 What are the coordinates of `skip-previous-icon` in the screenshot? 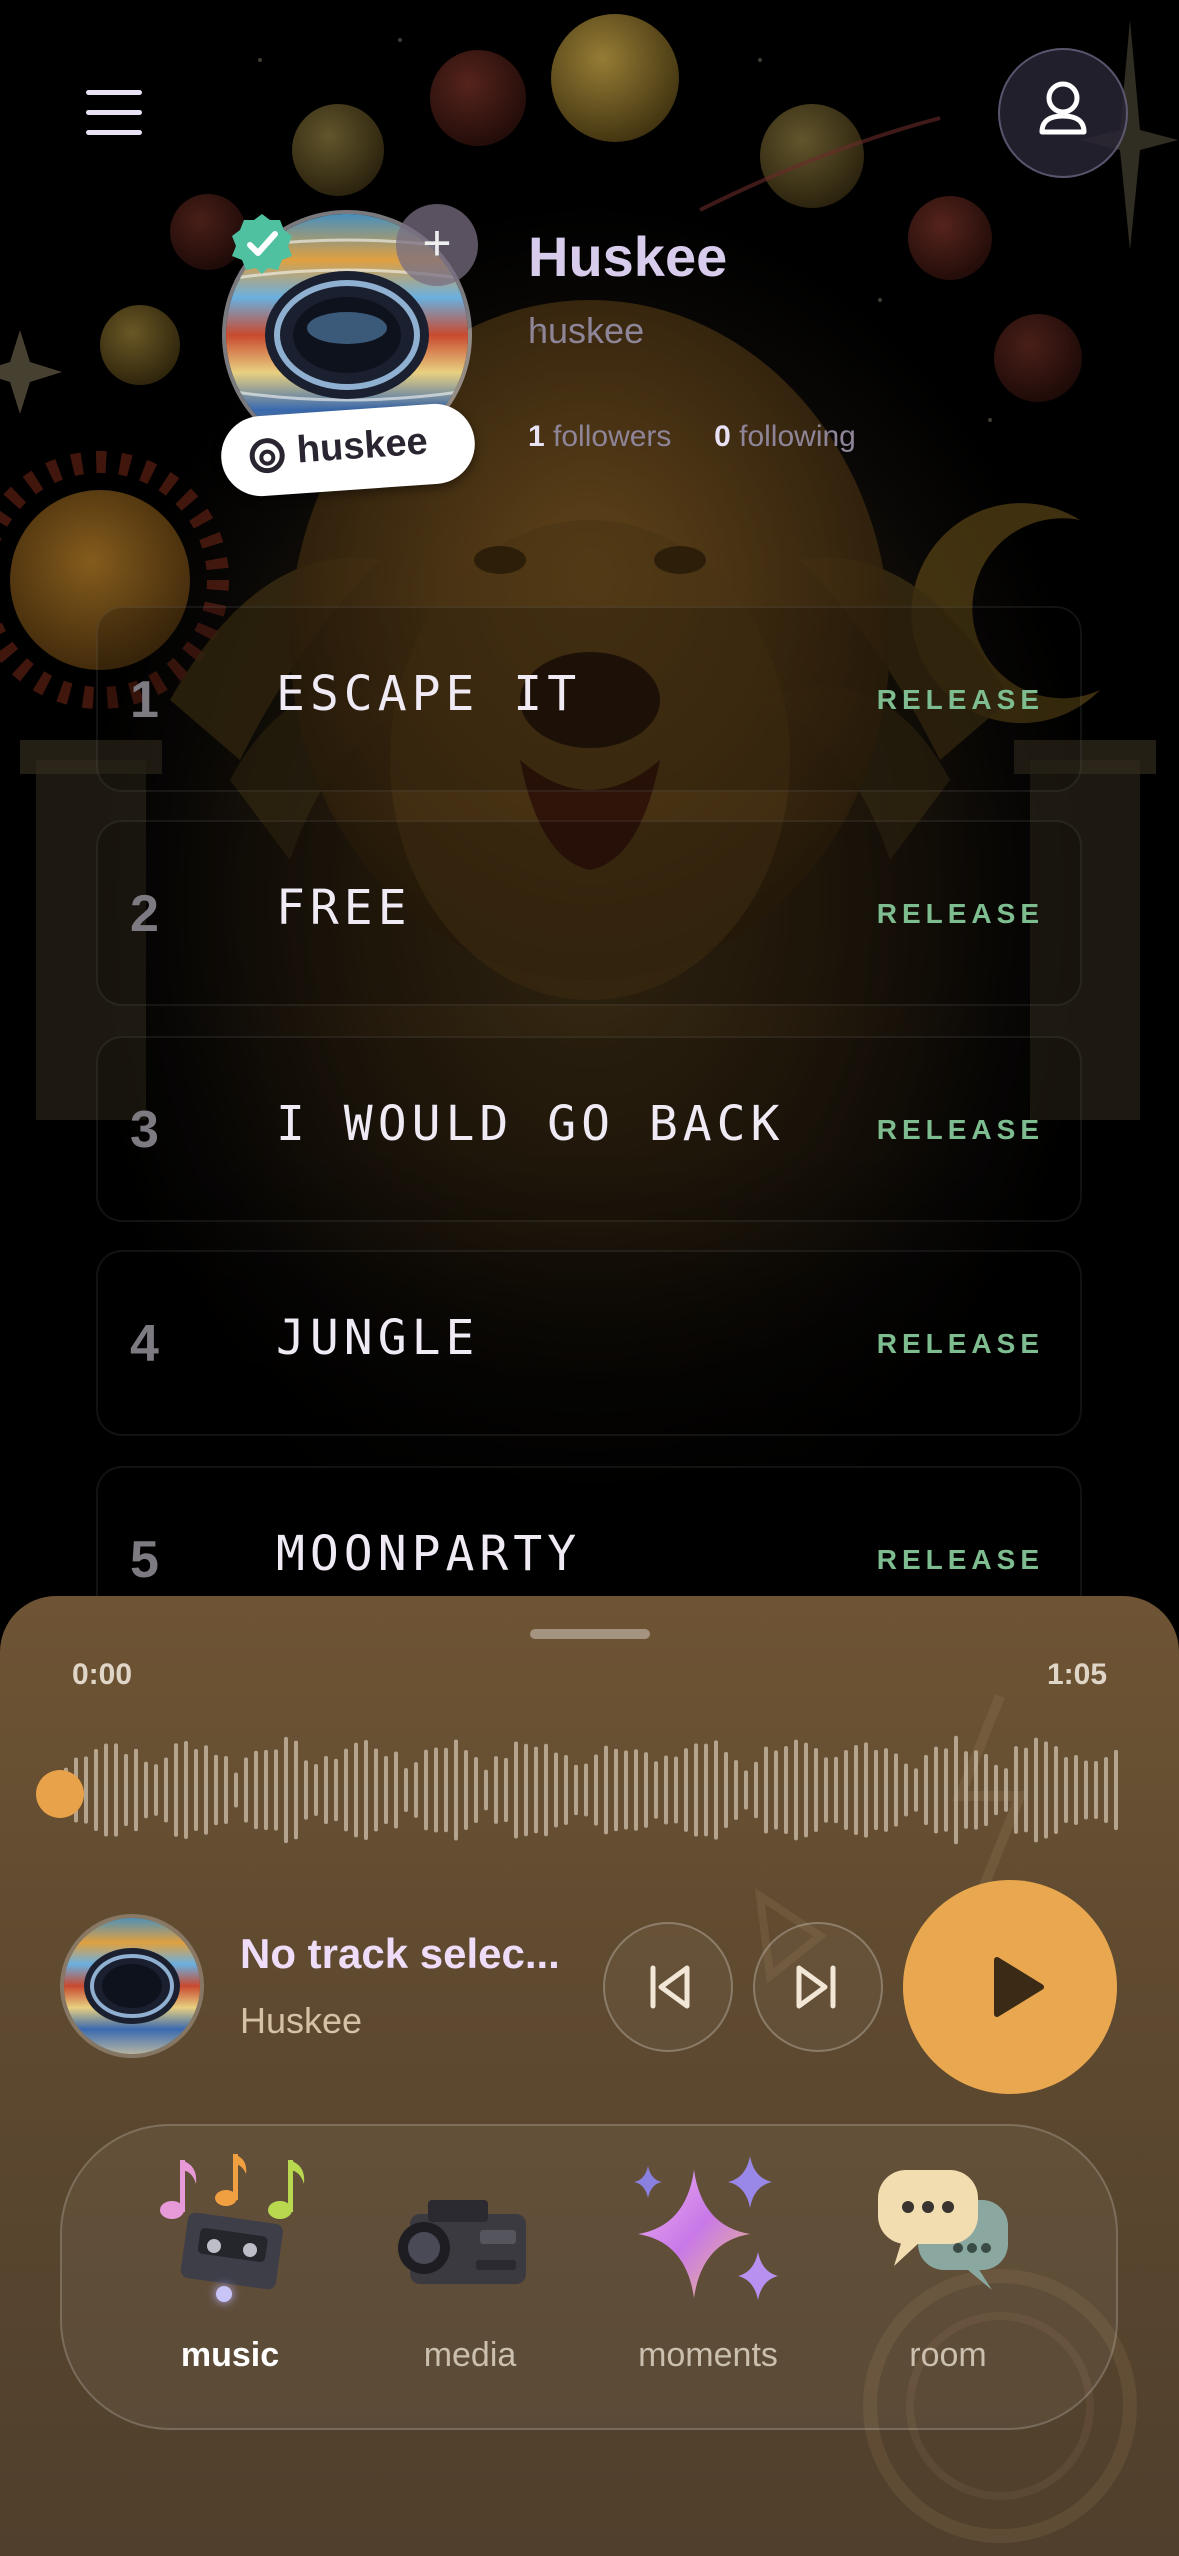 It's located at (670, 1987).